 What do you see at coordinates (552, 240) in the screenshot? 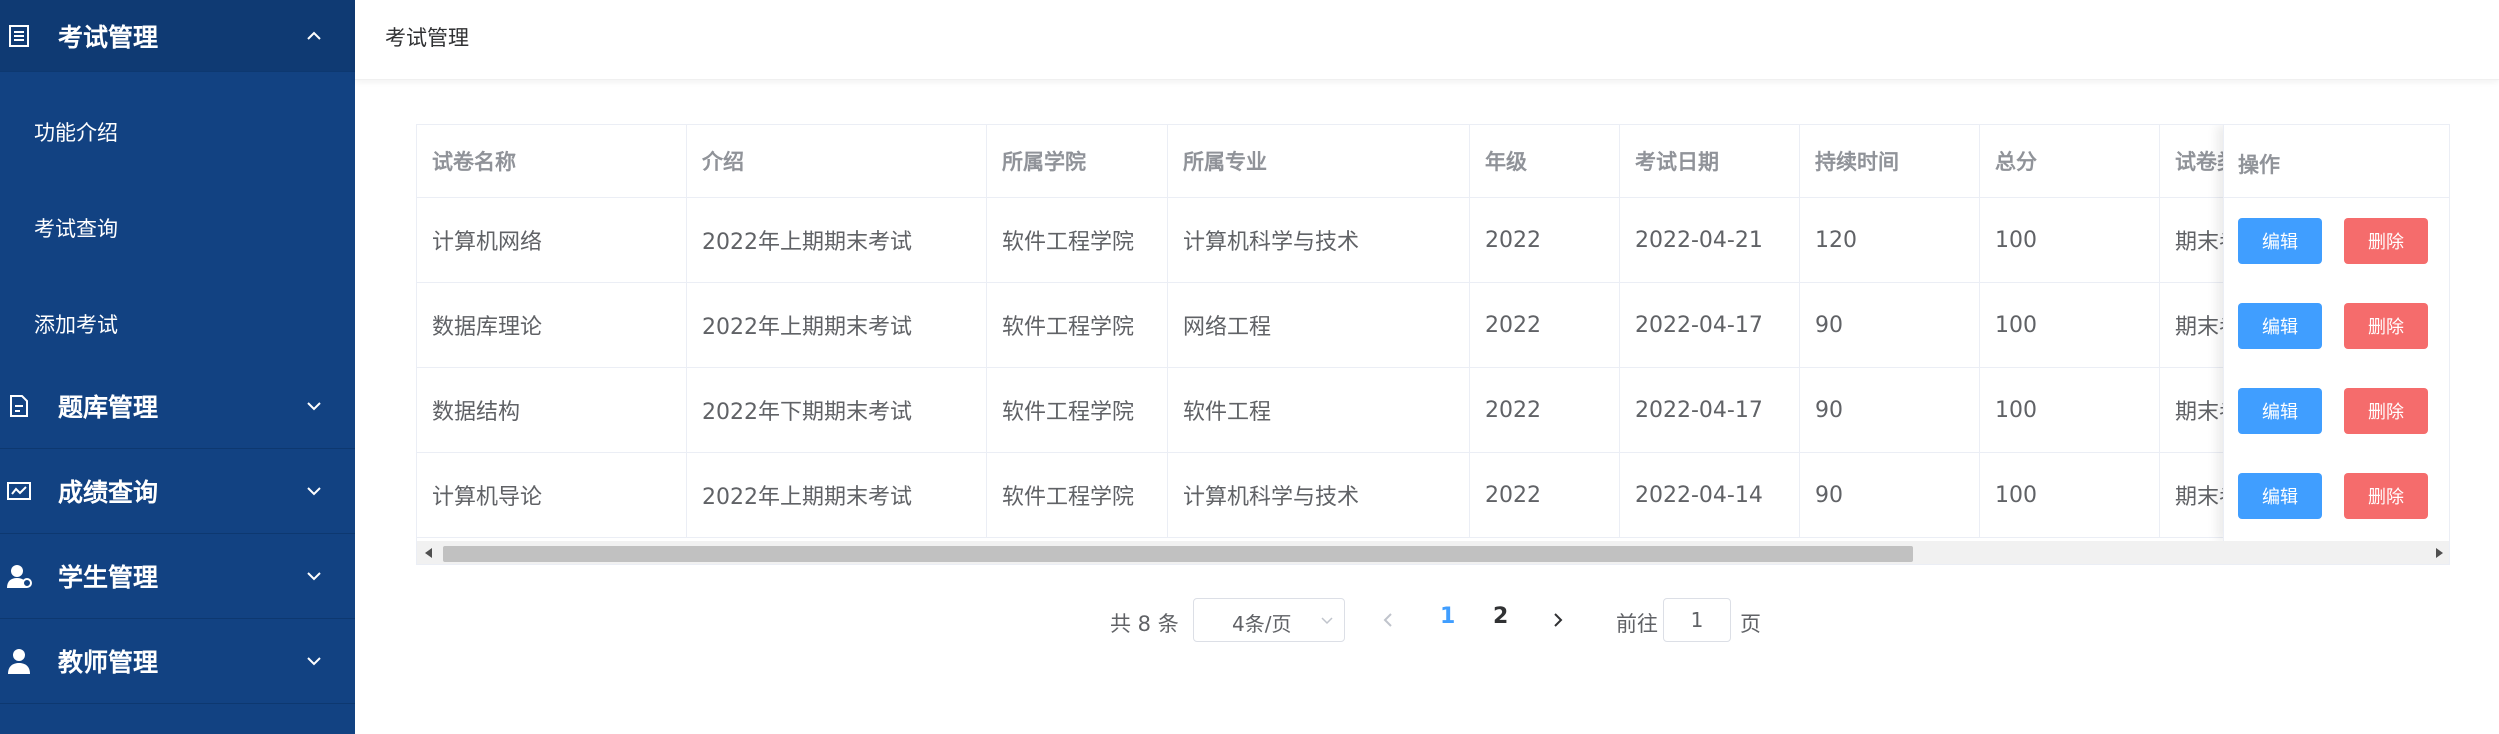
I see `table-cell: 计算机网络` at bounding box center [552, 240].